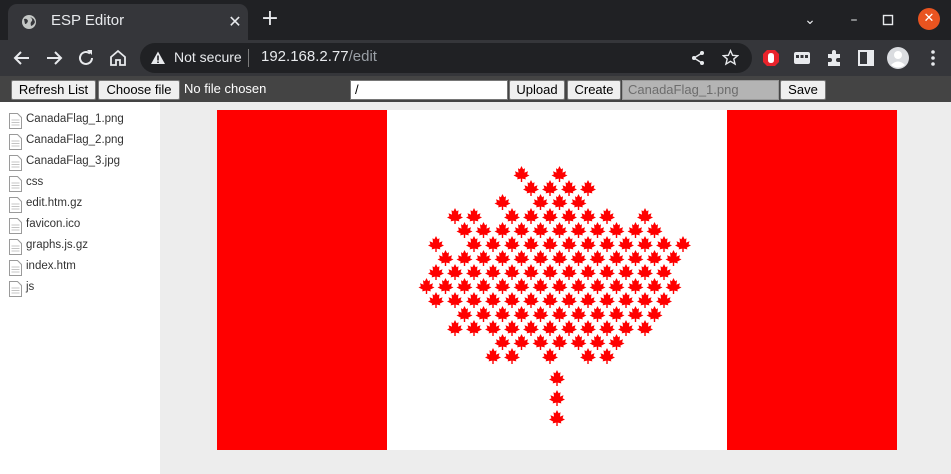 This screenshot has height=474, width=951. I want to click on profile-avatar-icon, so click(898, 58).